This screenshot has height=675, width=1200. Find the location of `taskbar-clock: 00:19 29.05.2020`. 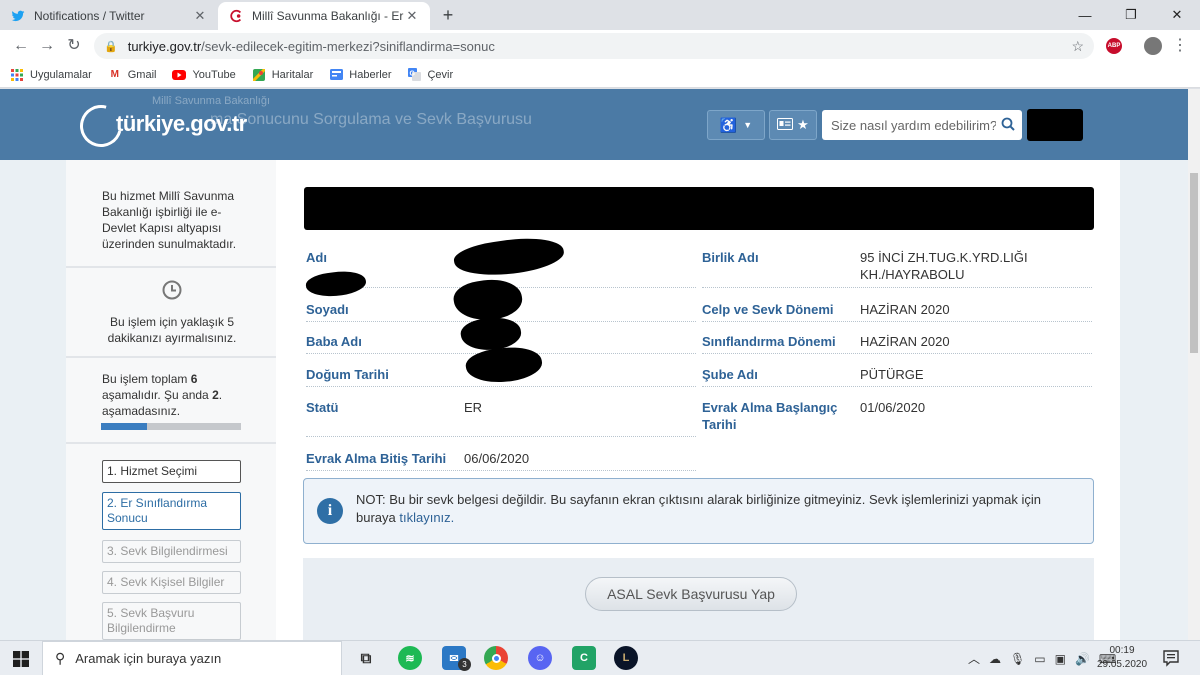

taskbar-clock: 00:19 29.05.2020 is located at coordinates (1122, 658).